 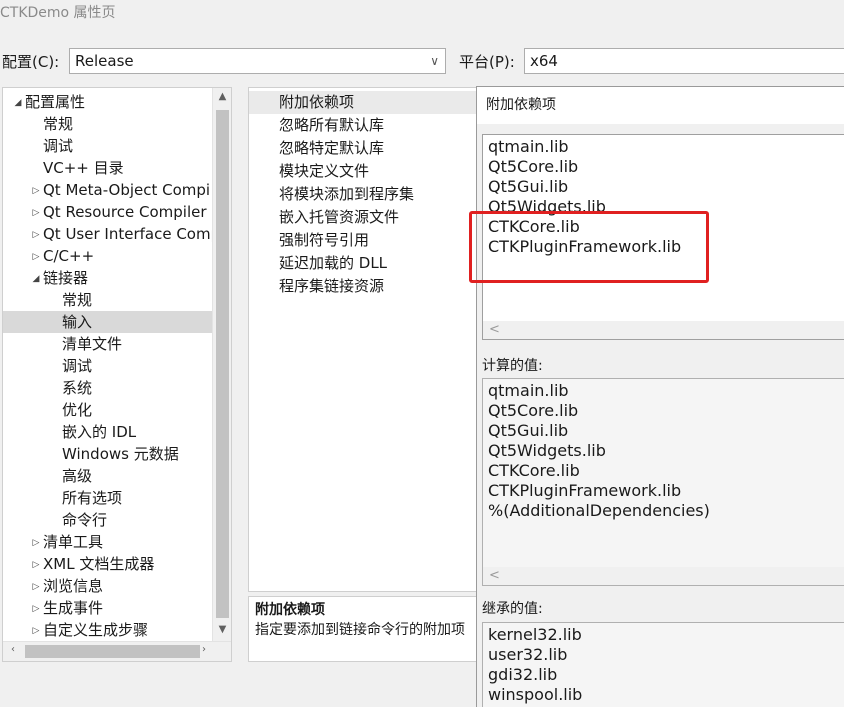 I want to click on red-highlight-box, so click(x=589, y=247).